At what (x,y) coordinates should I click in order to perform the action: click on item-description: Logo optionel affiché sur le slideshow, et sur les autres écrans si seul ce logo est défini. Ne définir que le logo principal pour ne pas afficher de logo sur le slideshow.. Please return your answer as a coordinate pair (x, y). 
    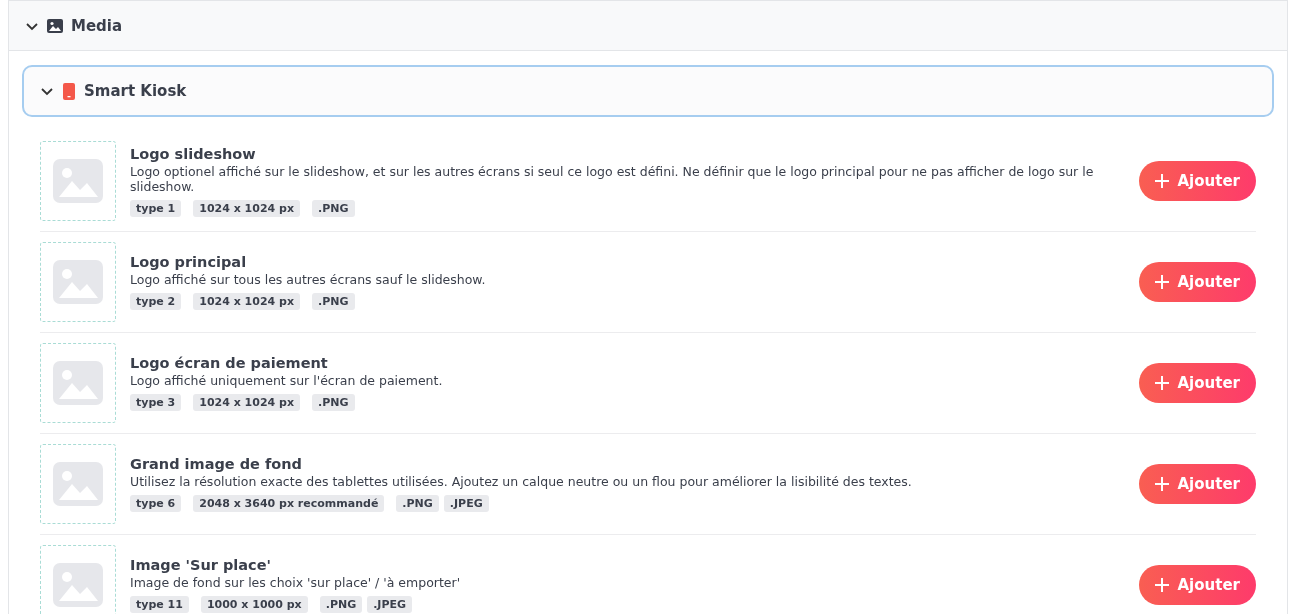
    Looking at the image, I should click on (612, 178).